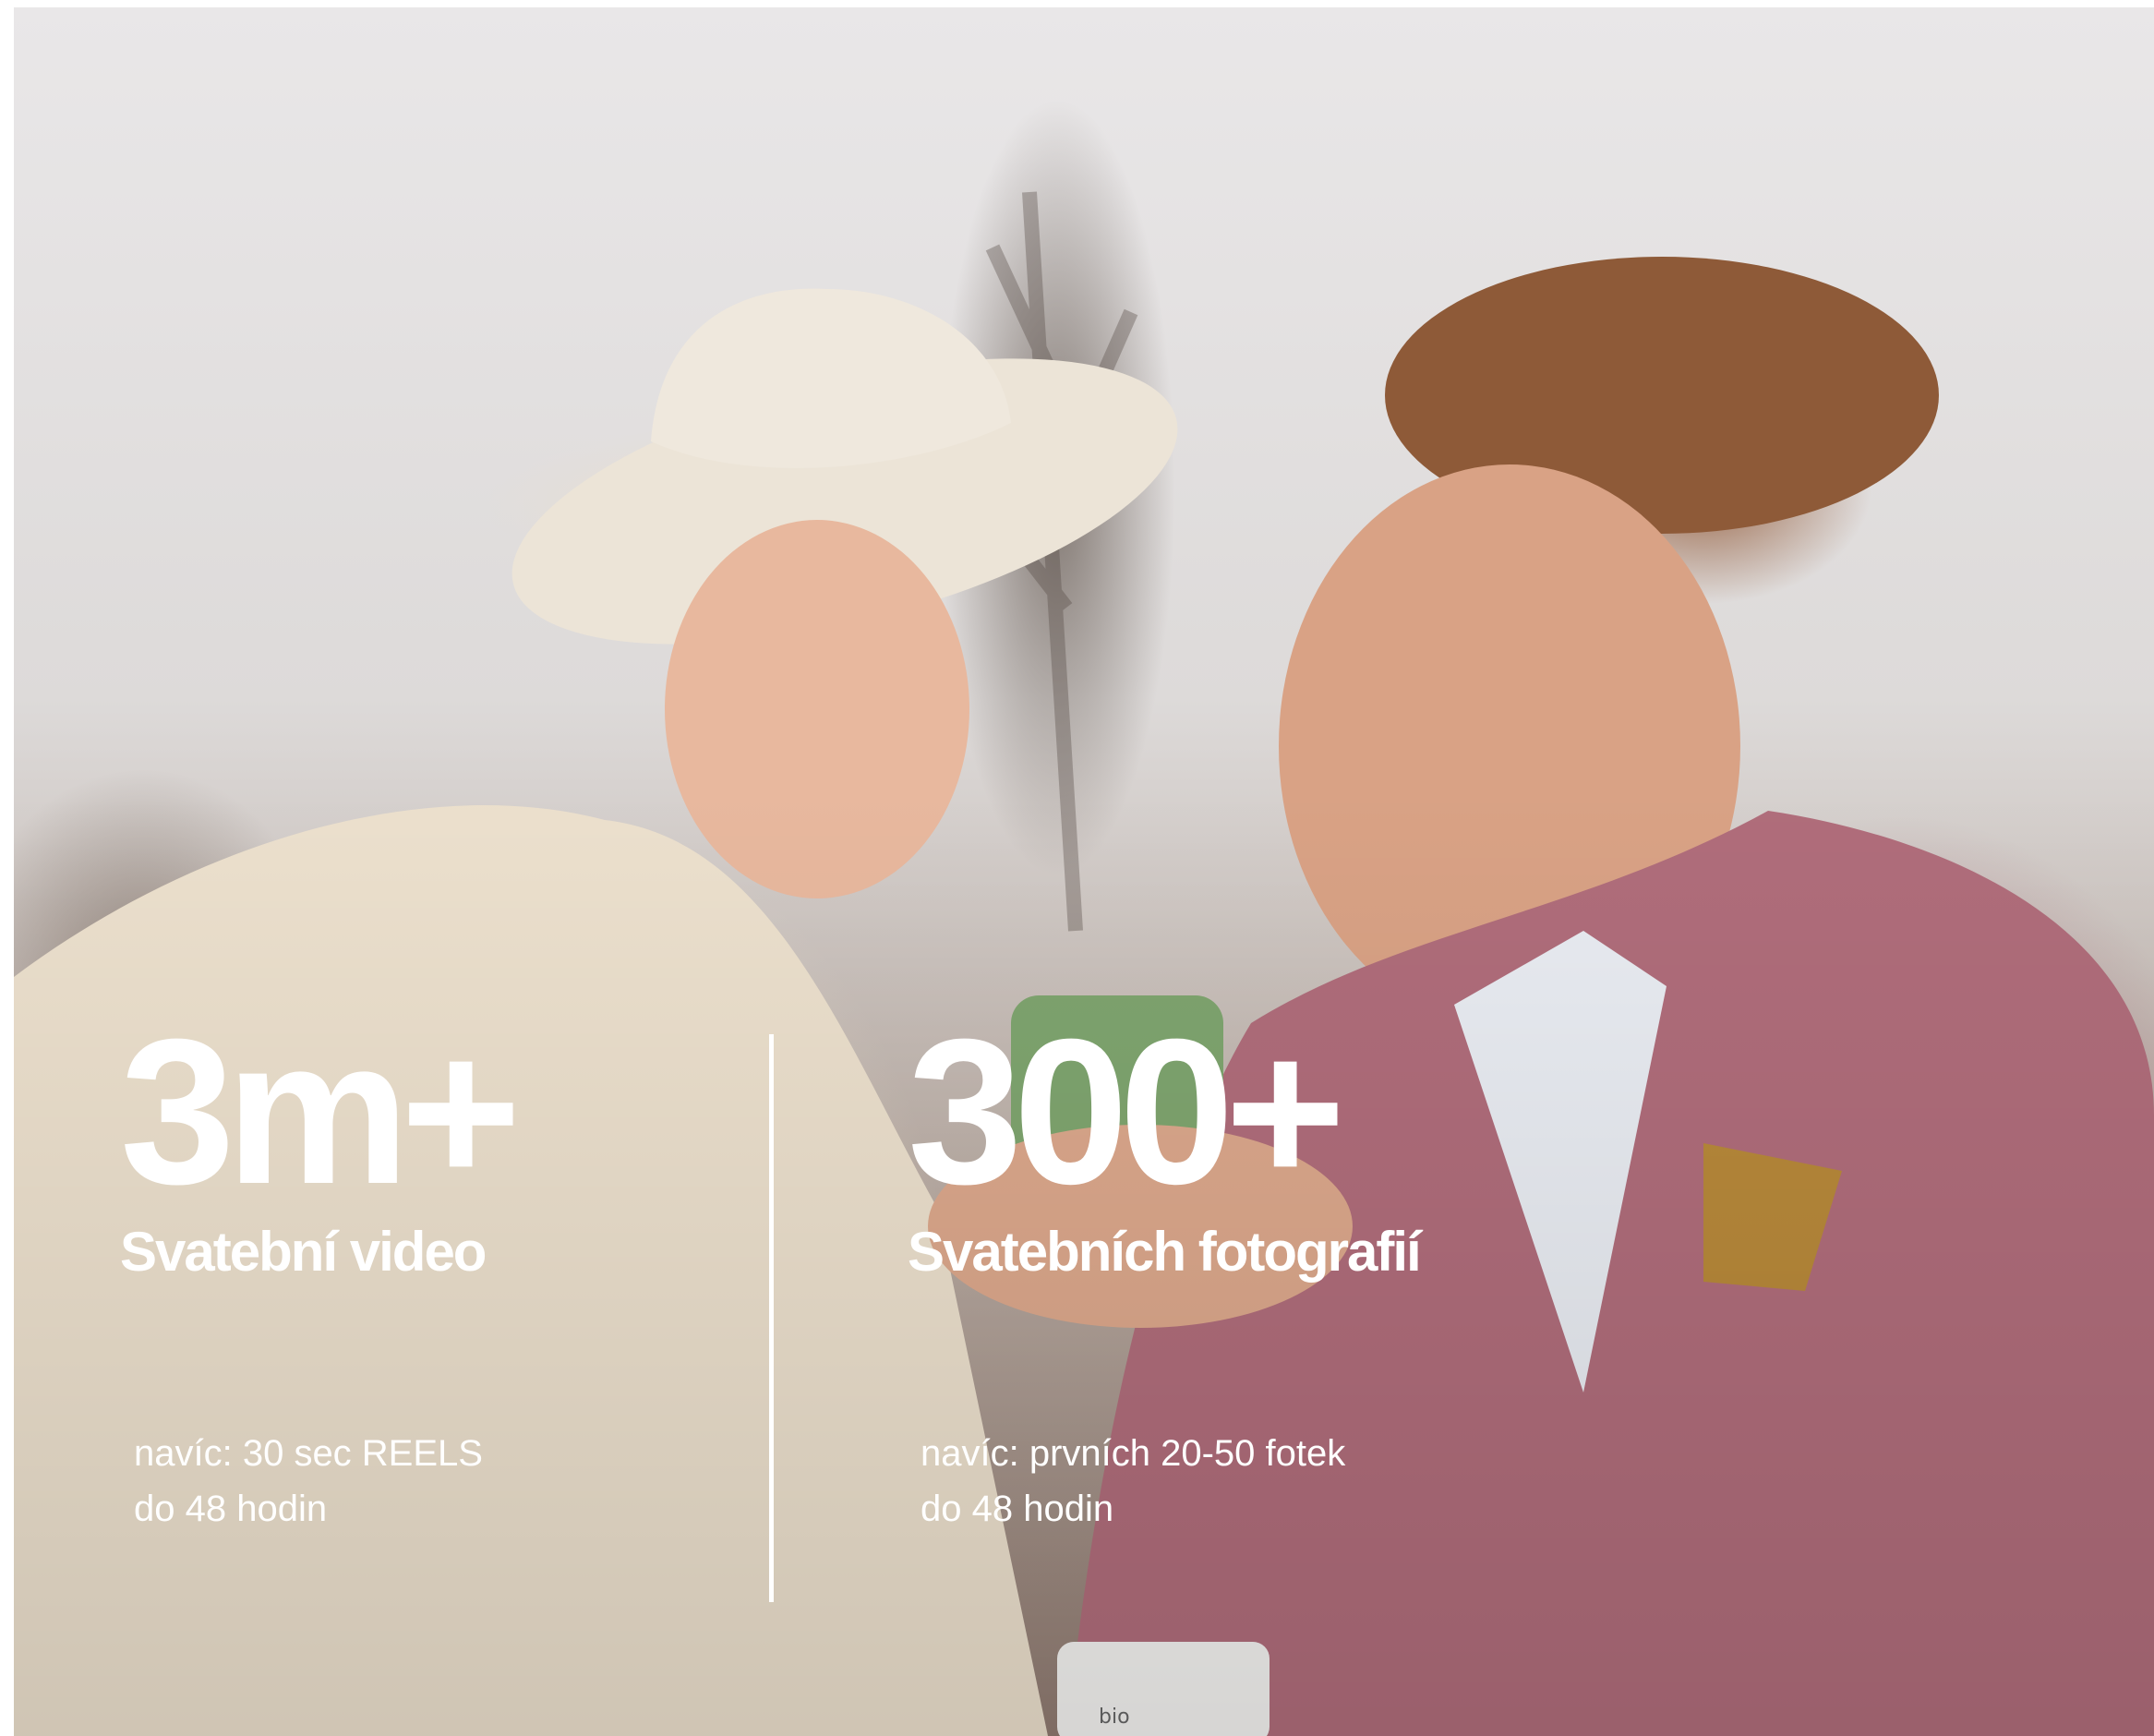 This screenshot has height=1736, width=2154. I want to click on white-cup, so click(1163, 1689).